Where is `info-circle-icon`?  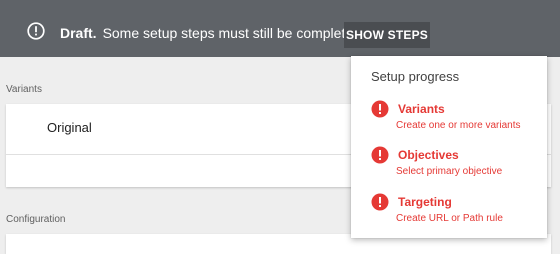 info-circle-icon is located at coordinates (36, 31).